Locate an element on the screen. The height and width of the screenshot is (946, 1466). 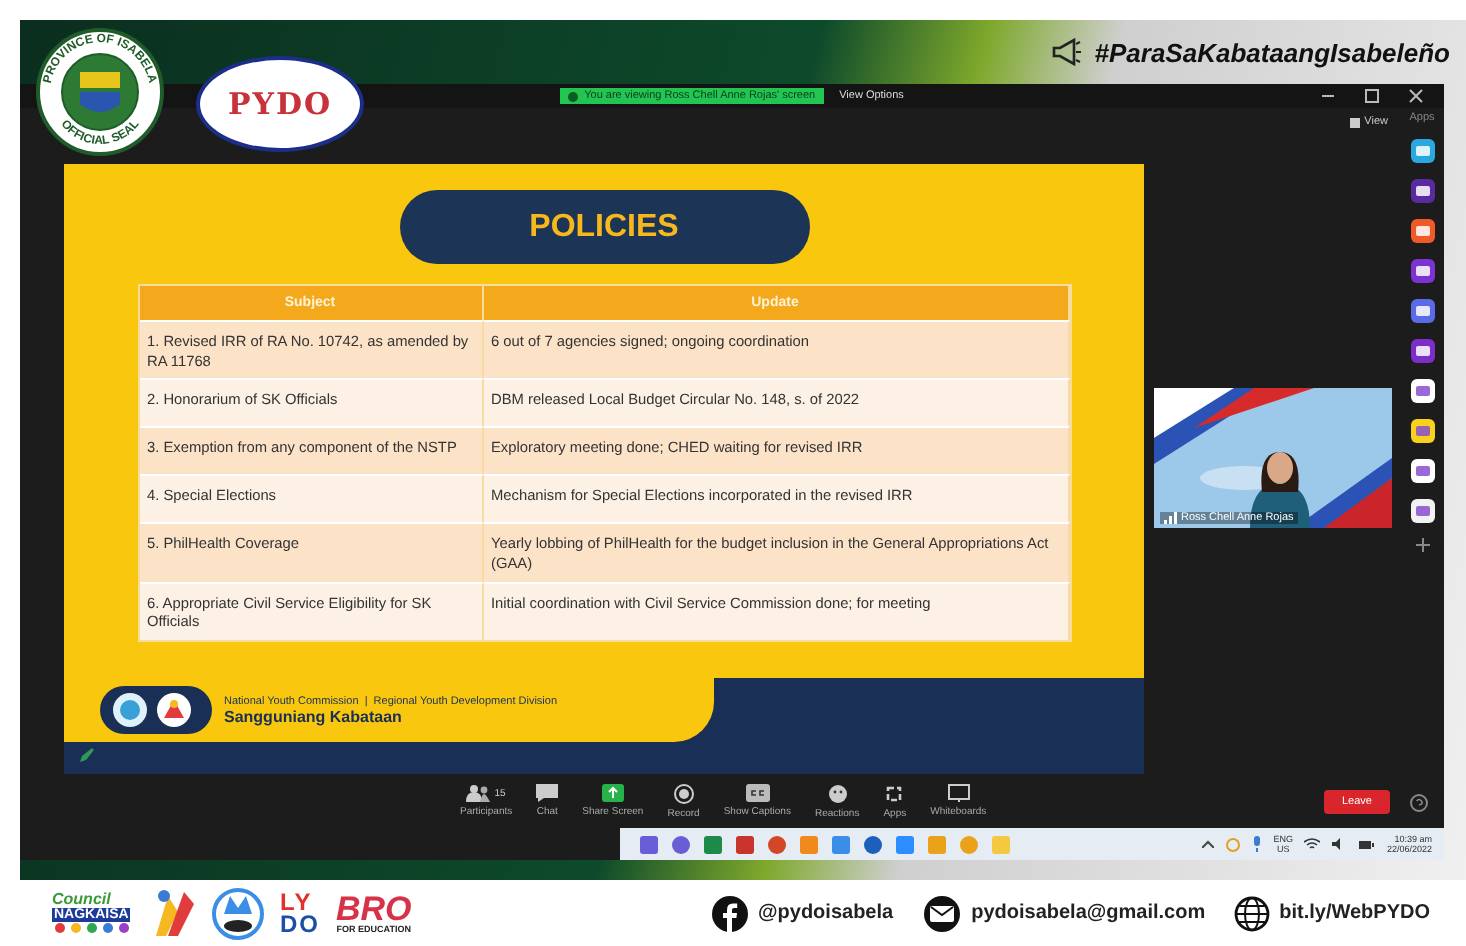
smiley-icon is located at coordinates (837, 794).